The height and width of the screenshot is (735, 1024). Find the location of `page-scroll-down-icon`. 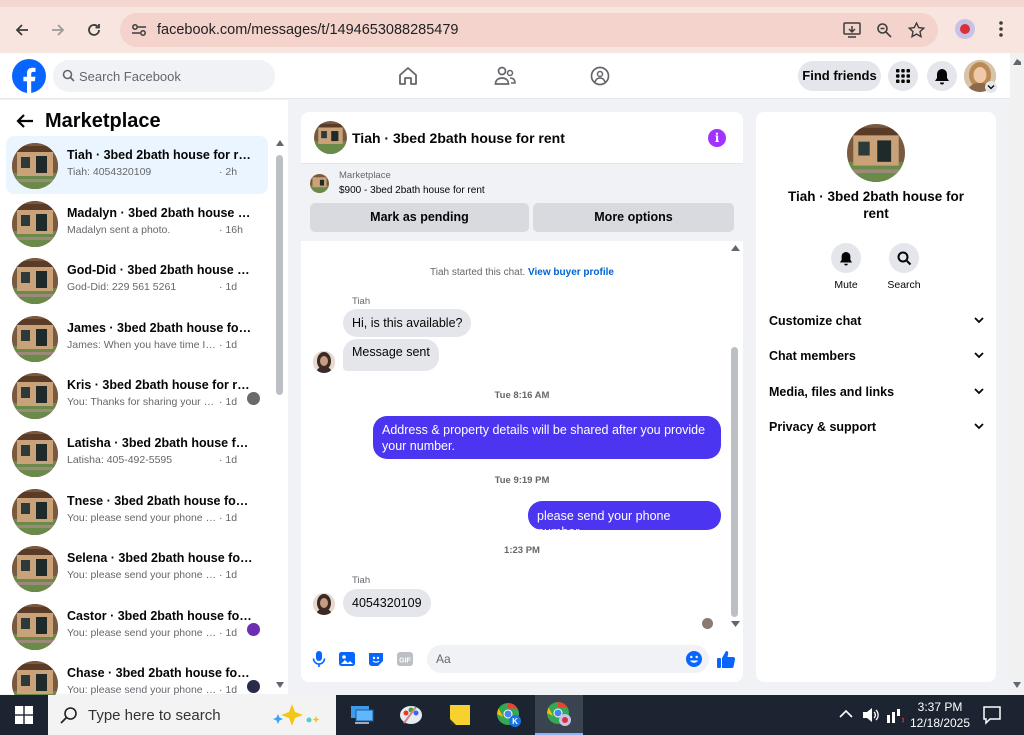

page-scroll-down-icon is located at coordinates (1017, 685).